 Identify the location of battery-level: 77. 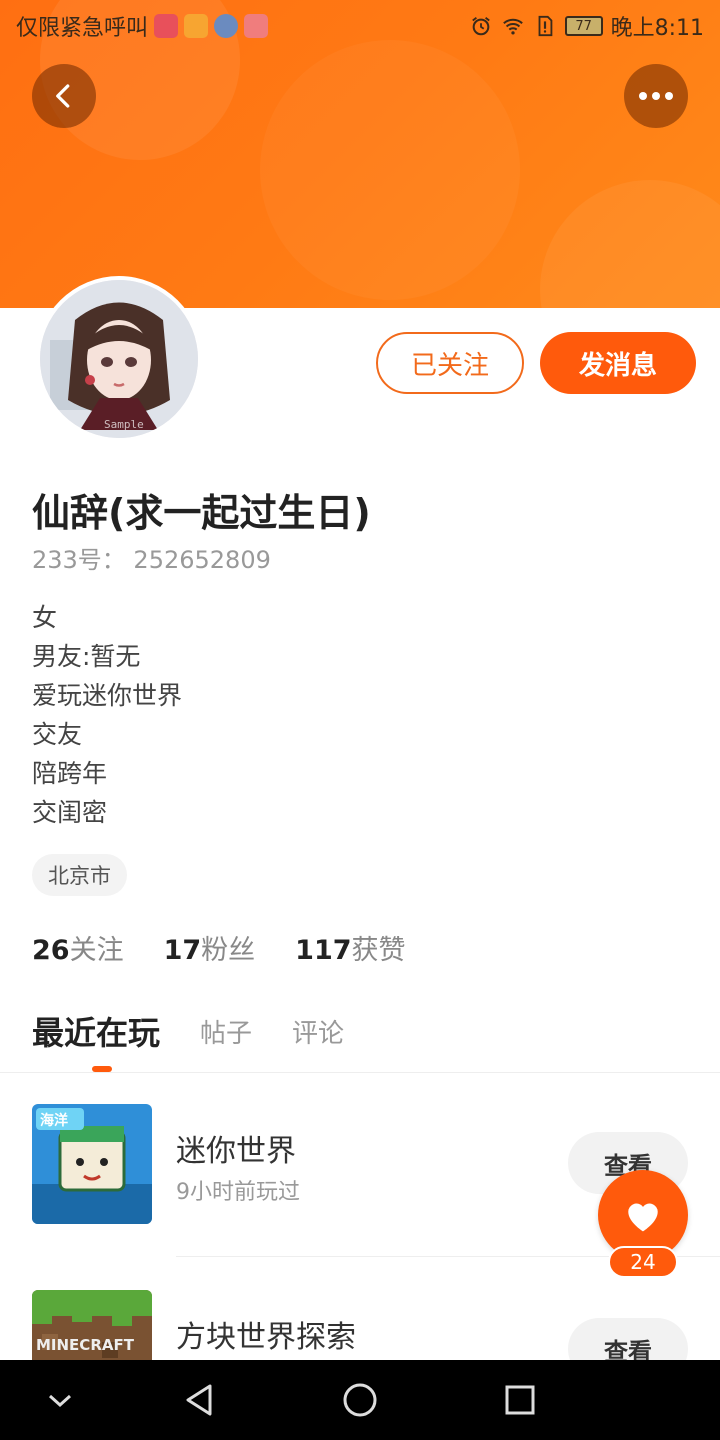
(583, 26).